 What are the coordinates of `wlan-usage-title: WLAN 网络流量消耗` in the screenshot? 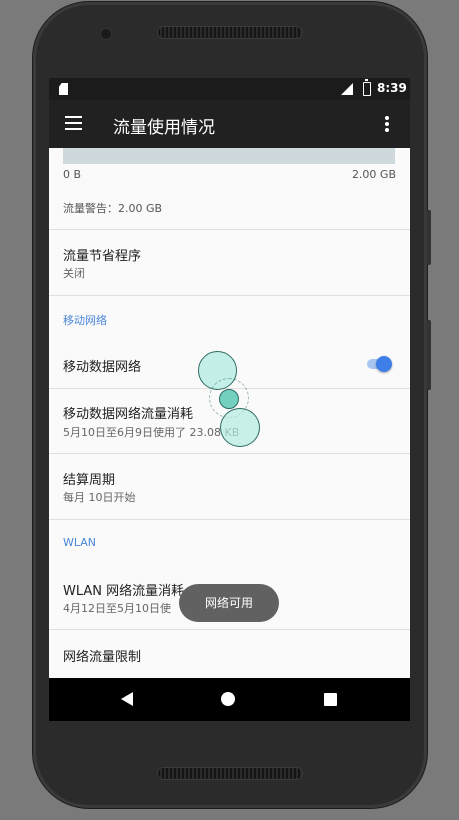 It's located at (124, 591).